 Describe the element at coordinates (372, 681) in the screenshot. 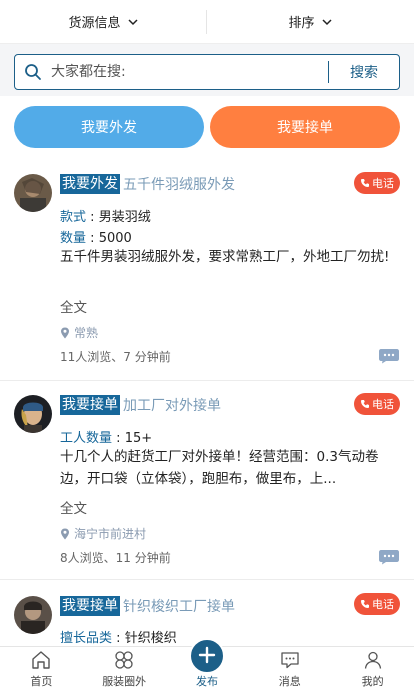

I see `tab-mine-label: 我的` at that location.